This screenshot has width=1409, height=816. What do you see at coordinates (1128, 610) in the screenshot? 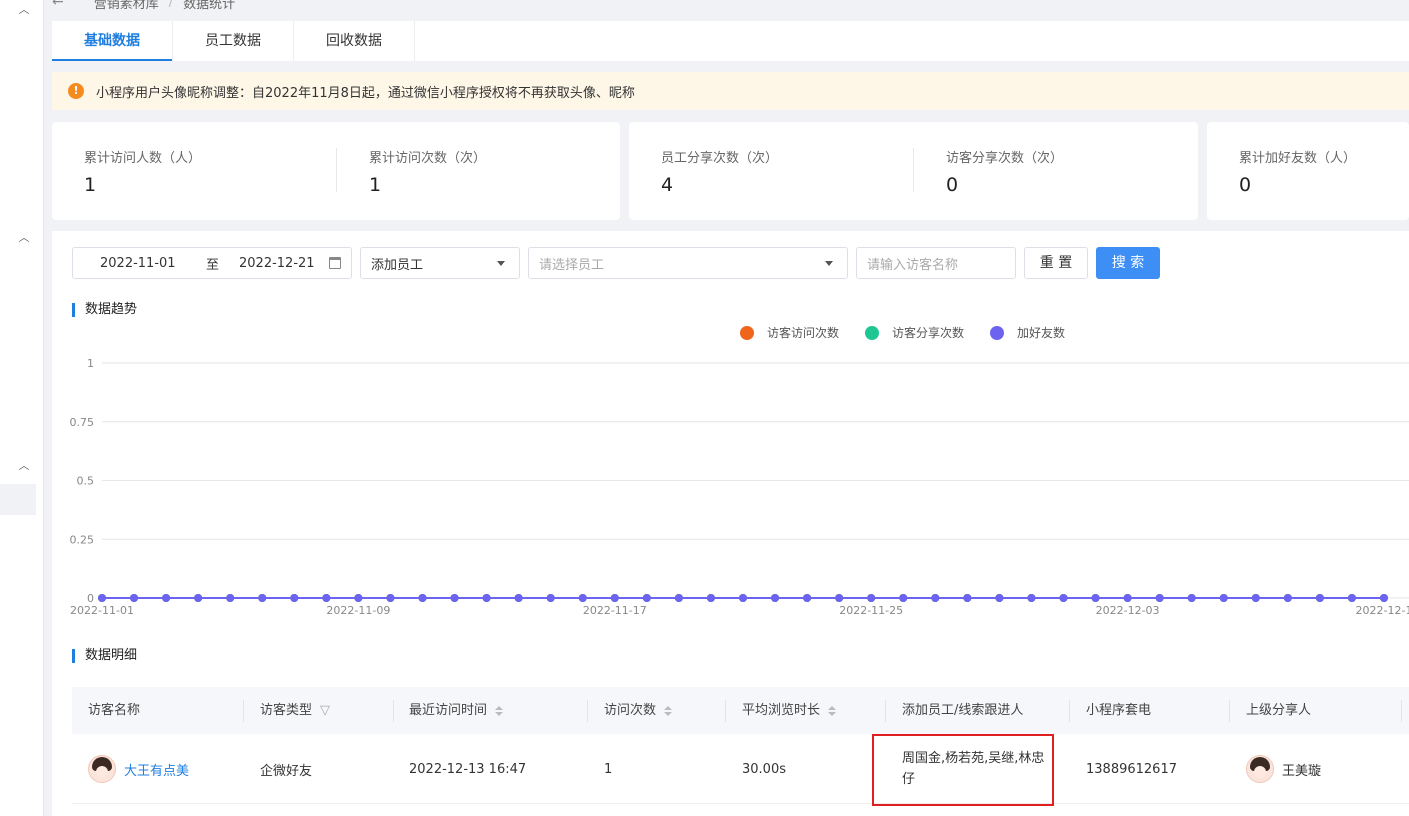
I see `x-tick-label: 2022-12-03` at bounding box center [1128, 610].